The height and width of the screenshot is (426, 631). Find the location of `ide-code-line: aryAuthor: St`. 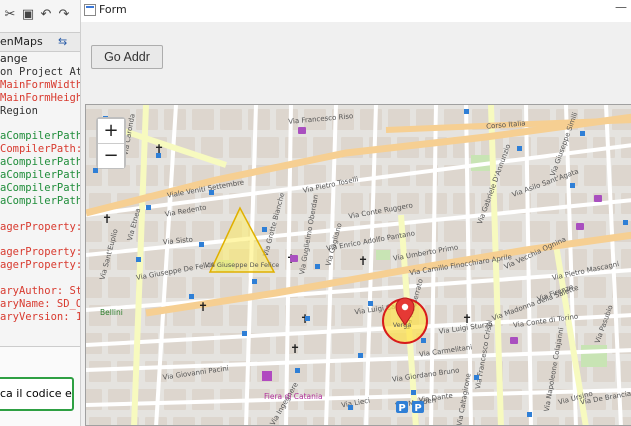

ide-code-line: aryAuthor: St is located at coordinates (40, 291).